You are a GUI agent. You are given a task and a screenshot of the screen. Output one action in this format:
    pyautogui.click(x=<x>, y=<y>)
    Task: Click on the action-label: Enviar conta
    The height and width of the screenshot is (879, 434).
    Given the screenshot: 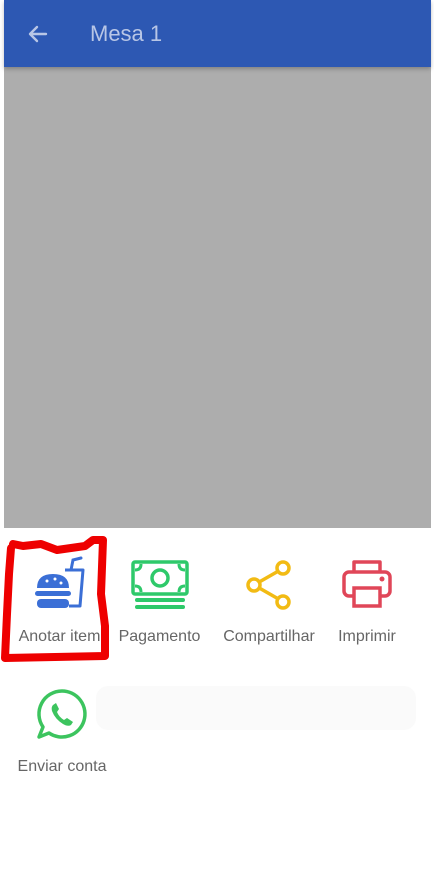 What is the action you would take?
    pyautogui.click(x=62, y=766)
    